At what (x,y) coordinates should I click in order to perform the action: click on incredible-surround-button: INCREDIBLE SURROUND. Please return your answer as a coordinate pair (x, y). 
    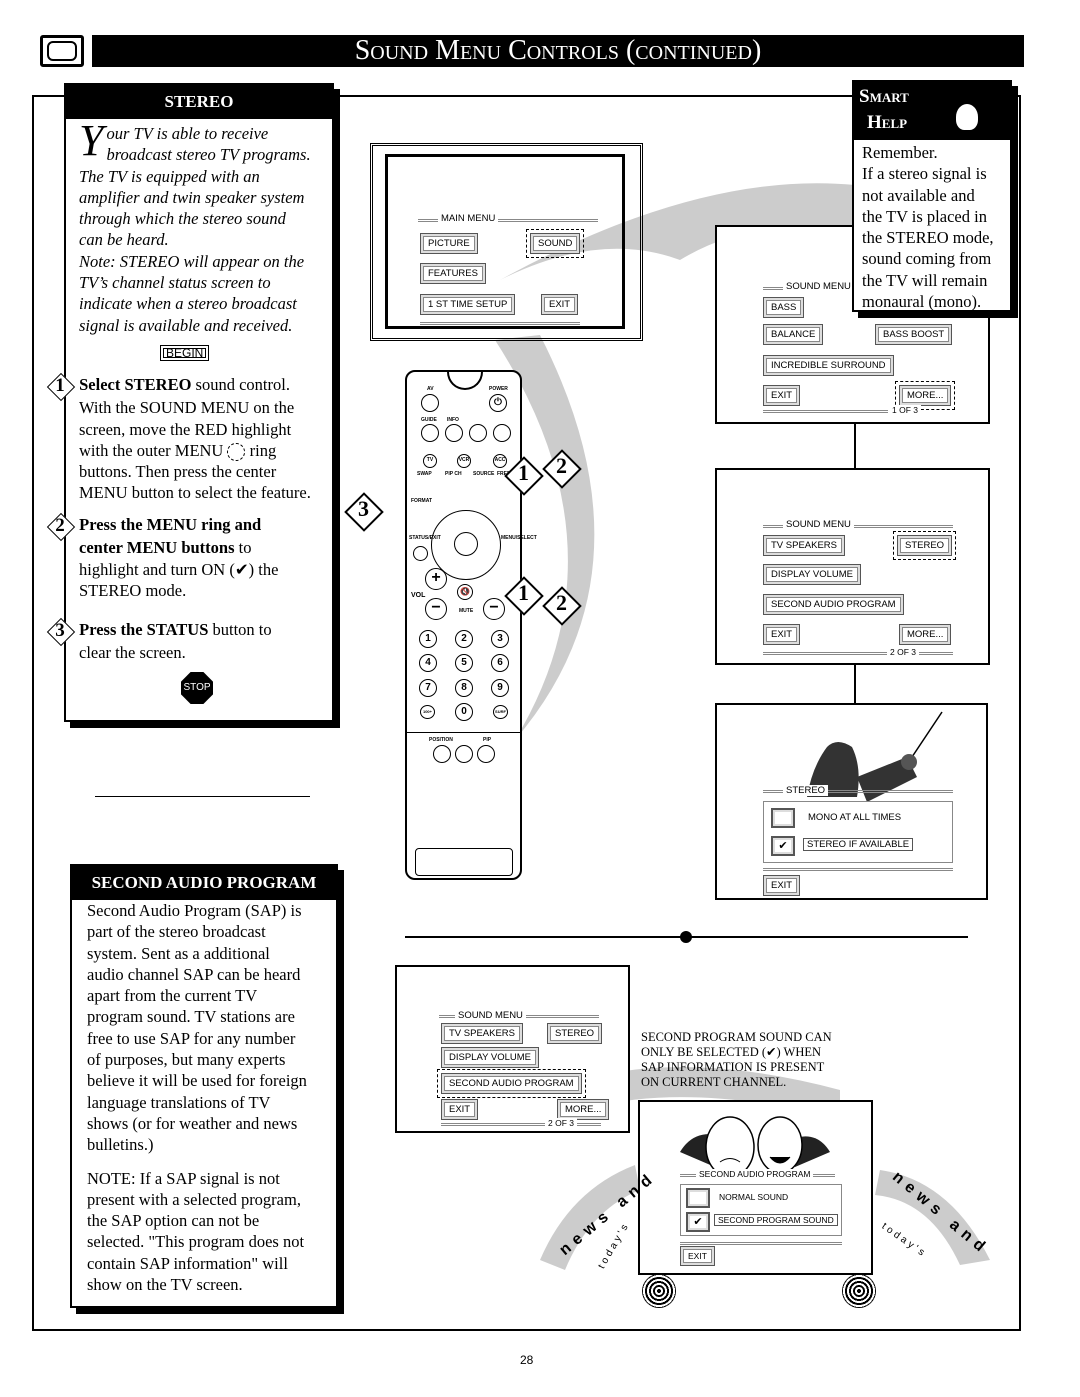
    Looking at the image, I should click on (828, 365).